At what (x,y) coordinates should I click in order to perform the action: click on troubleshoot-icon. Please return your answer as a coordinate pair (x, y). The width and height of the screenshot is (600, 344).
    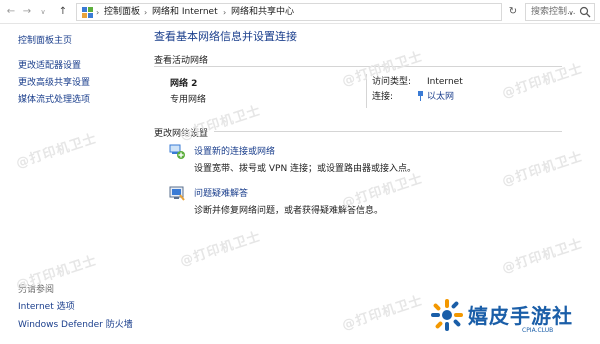
    Looking at the image, I should click on (177, 193).